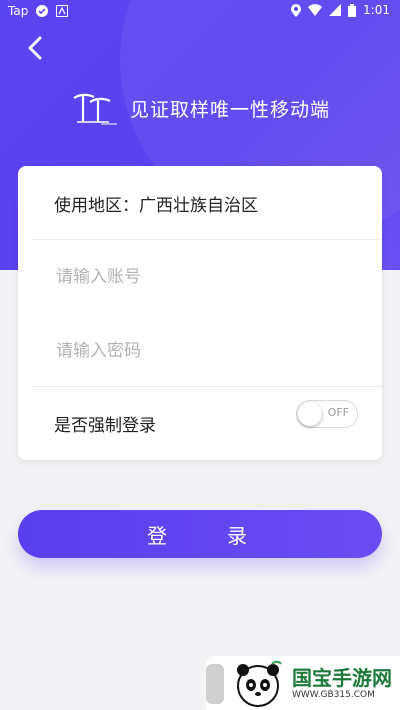  What do you see at coordinates (198, 205) in the screenshot?
I see `area-value: 广西壮族自治区` at bounding box center [198, 205].